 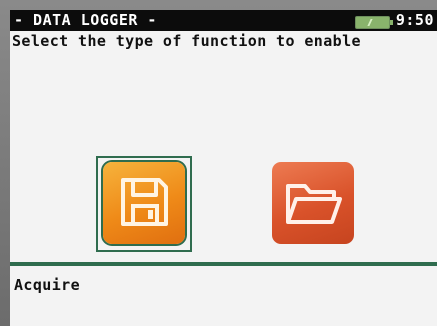 What do you see at coordinates (186, 41) in the screenshot?
I see `instruction-text: Select the type of function to enable` at bounding box center [186, 41].